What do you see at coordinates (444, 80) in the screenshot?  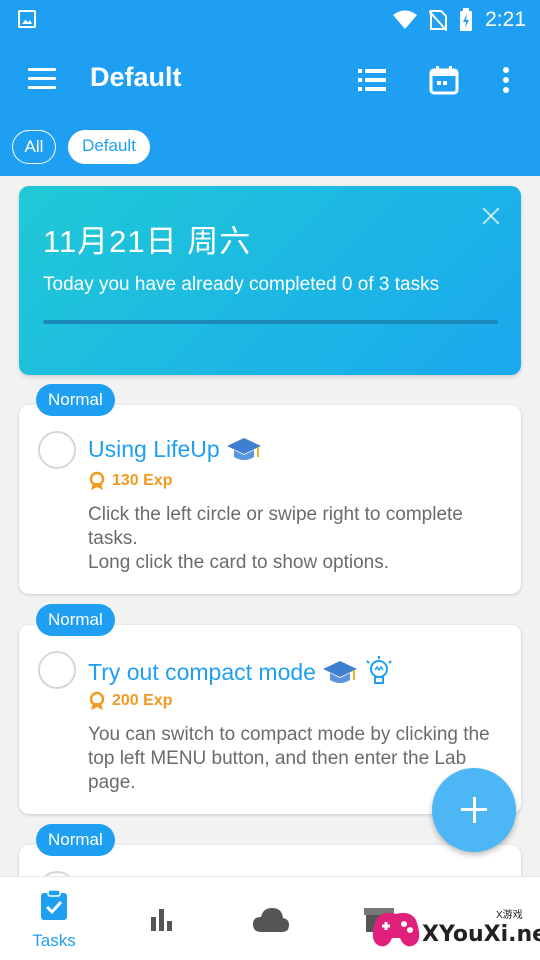 I see `calendar-icon` at bounding box center [444, 80].